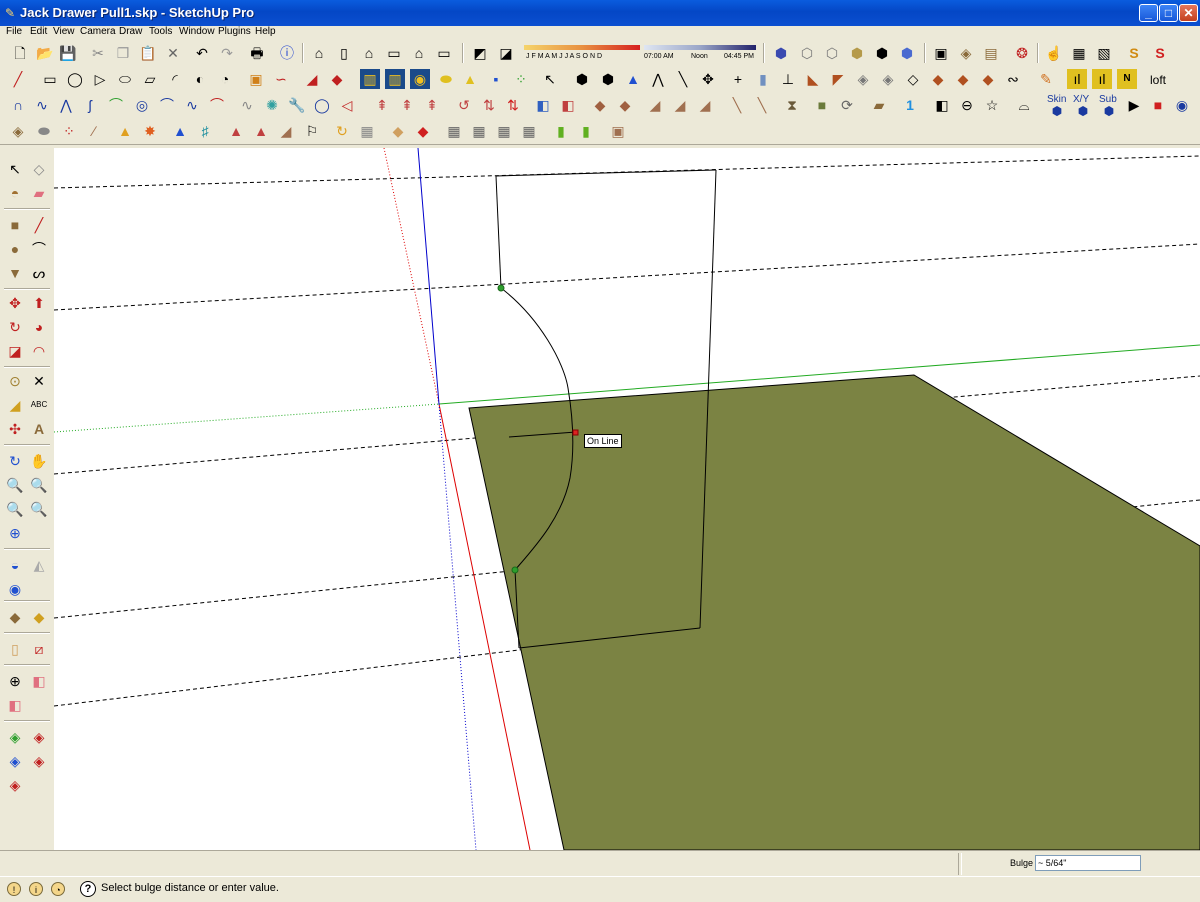  I want to click on scale-icon: ◪, so click(15, 351).